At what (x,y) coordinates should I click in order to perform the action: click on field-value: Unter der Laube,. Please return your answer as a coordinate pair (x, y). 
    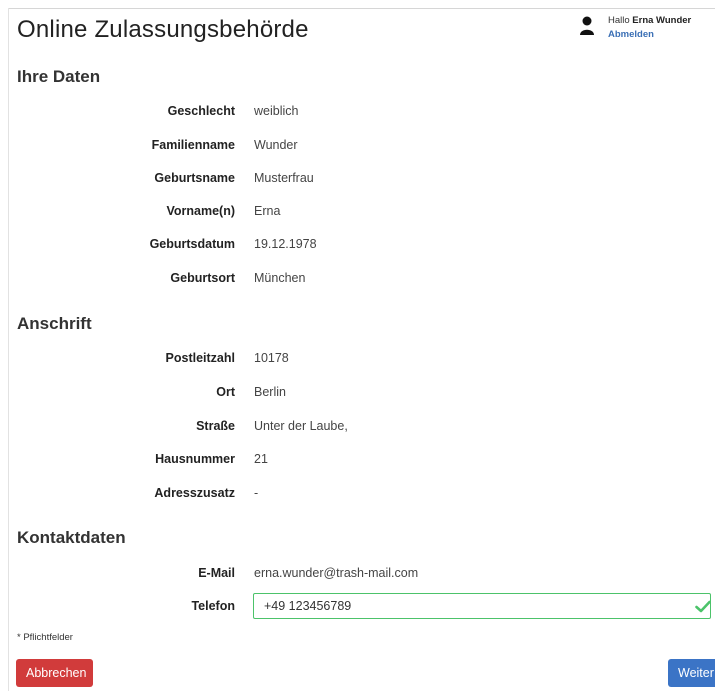
    Looking at the image, I should click on (301, 426).